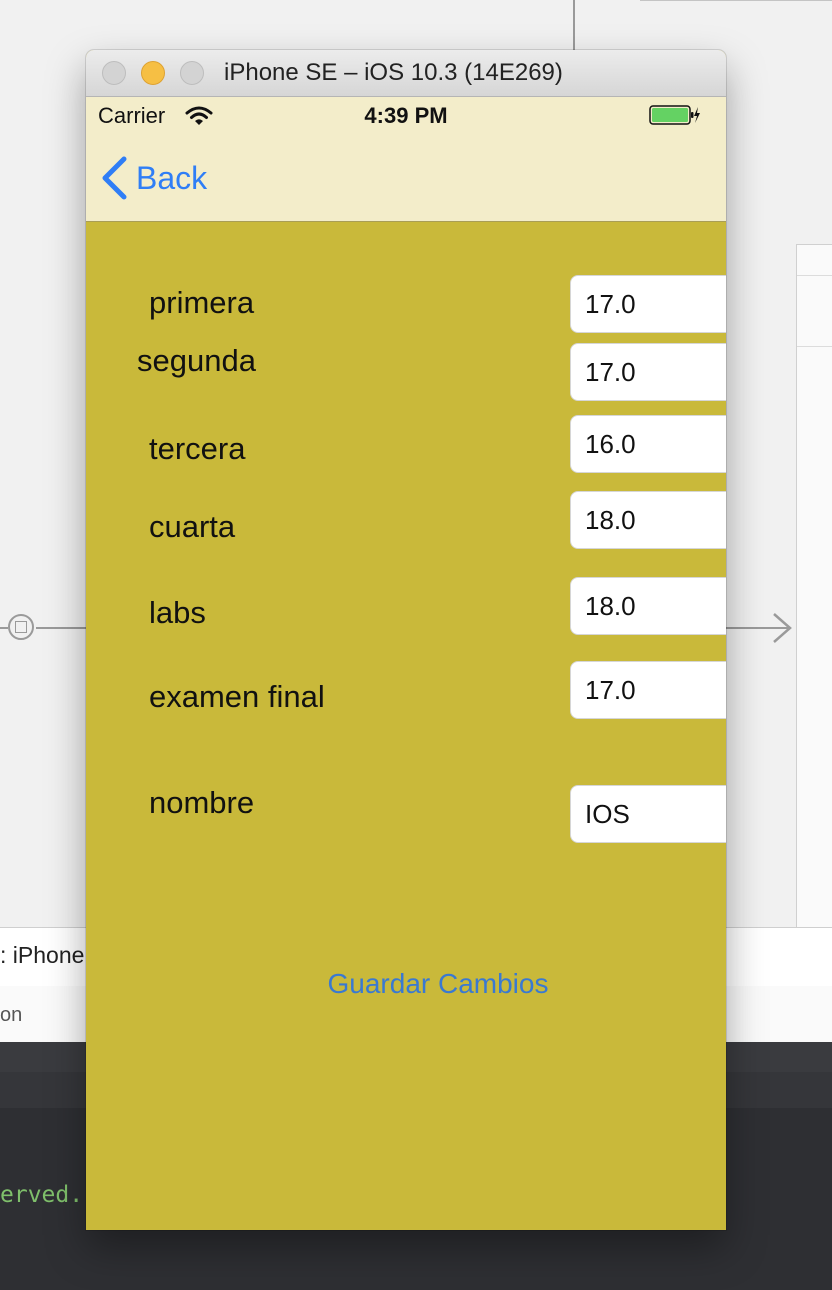 The image size is (832, 1290). I want to click on battery-charging-icon, so click(674, 115).